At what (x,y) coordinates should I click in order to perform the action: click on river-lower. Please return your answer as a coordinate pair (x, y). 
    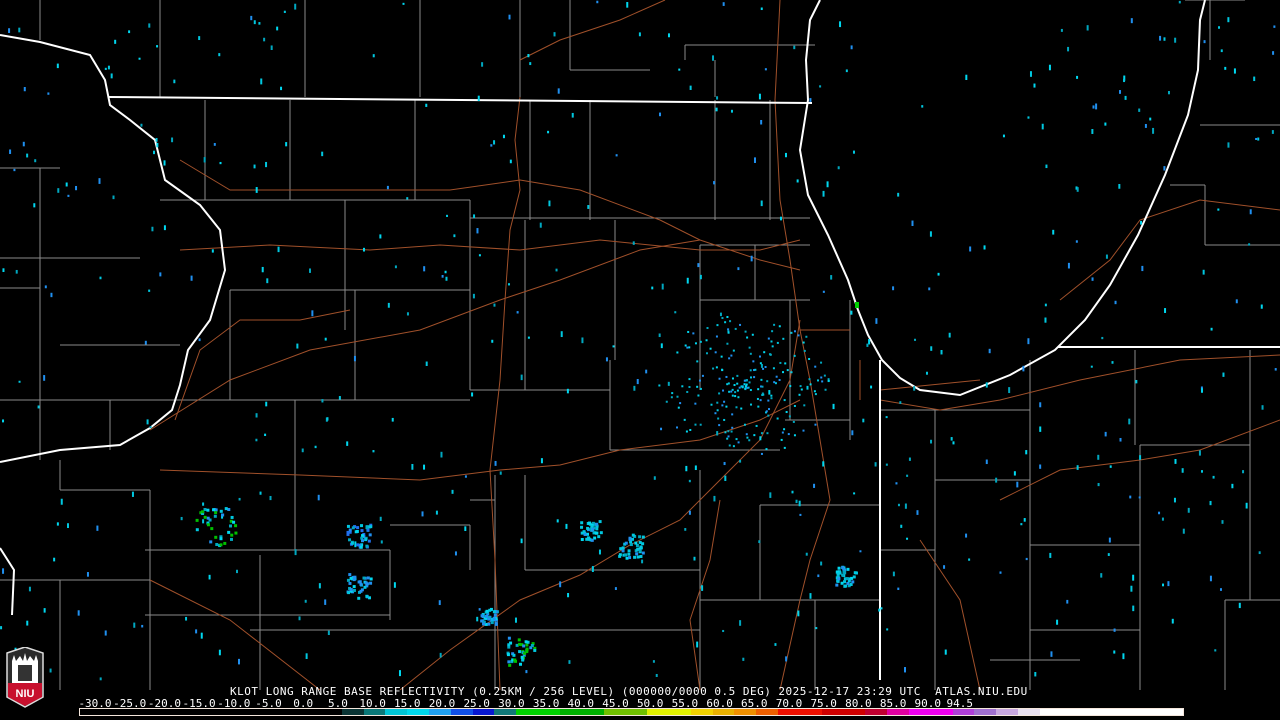
    Looking at the image, I should click on (8, 581).